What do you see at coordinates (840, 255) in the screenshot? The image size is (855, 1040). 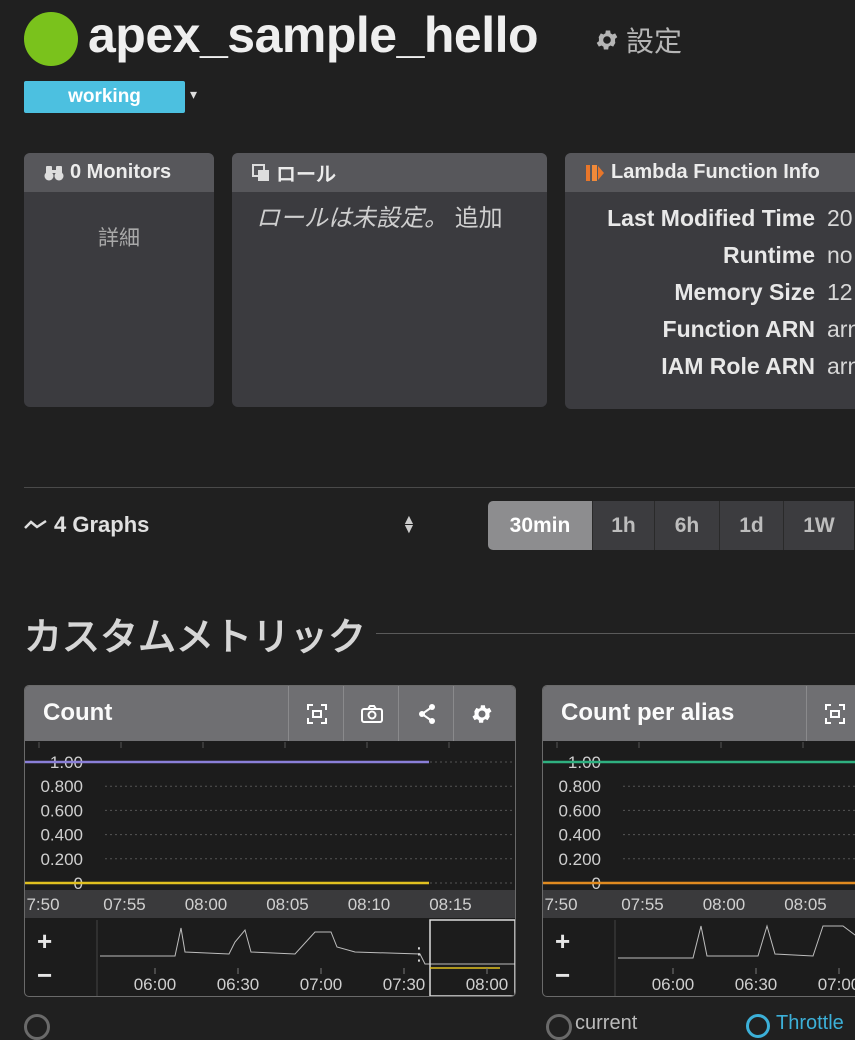 I see `info-value: no` at bounding box center [840, 255].